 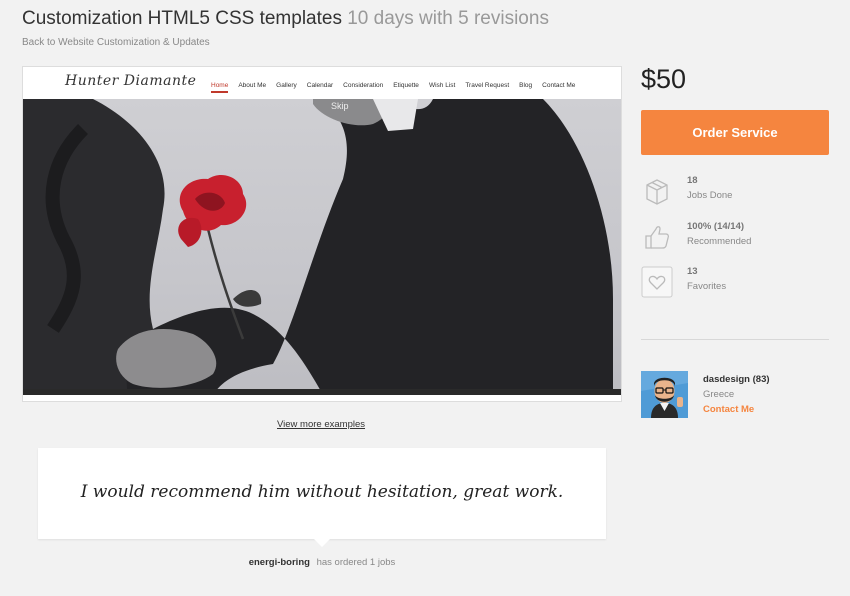 What do you see at coordinates (363, 85) in the screenshot?
I see `preview-nav-consideration: Consideration` at bounding box center [363, 85].